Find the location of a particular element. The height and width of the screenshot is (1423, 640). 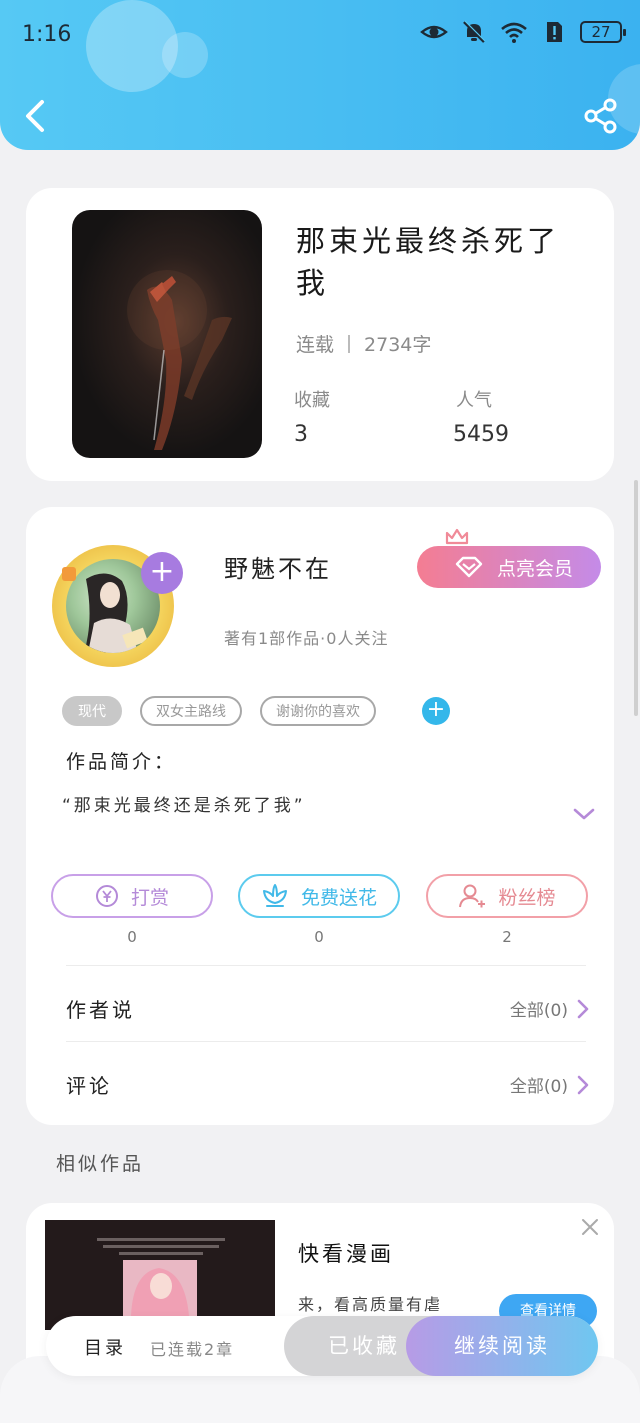

flower-count: 0 is located at coordinates (319, 937).